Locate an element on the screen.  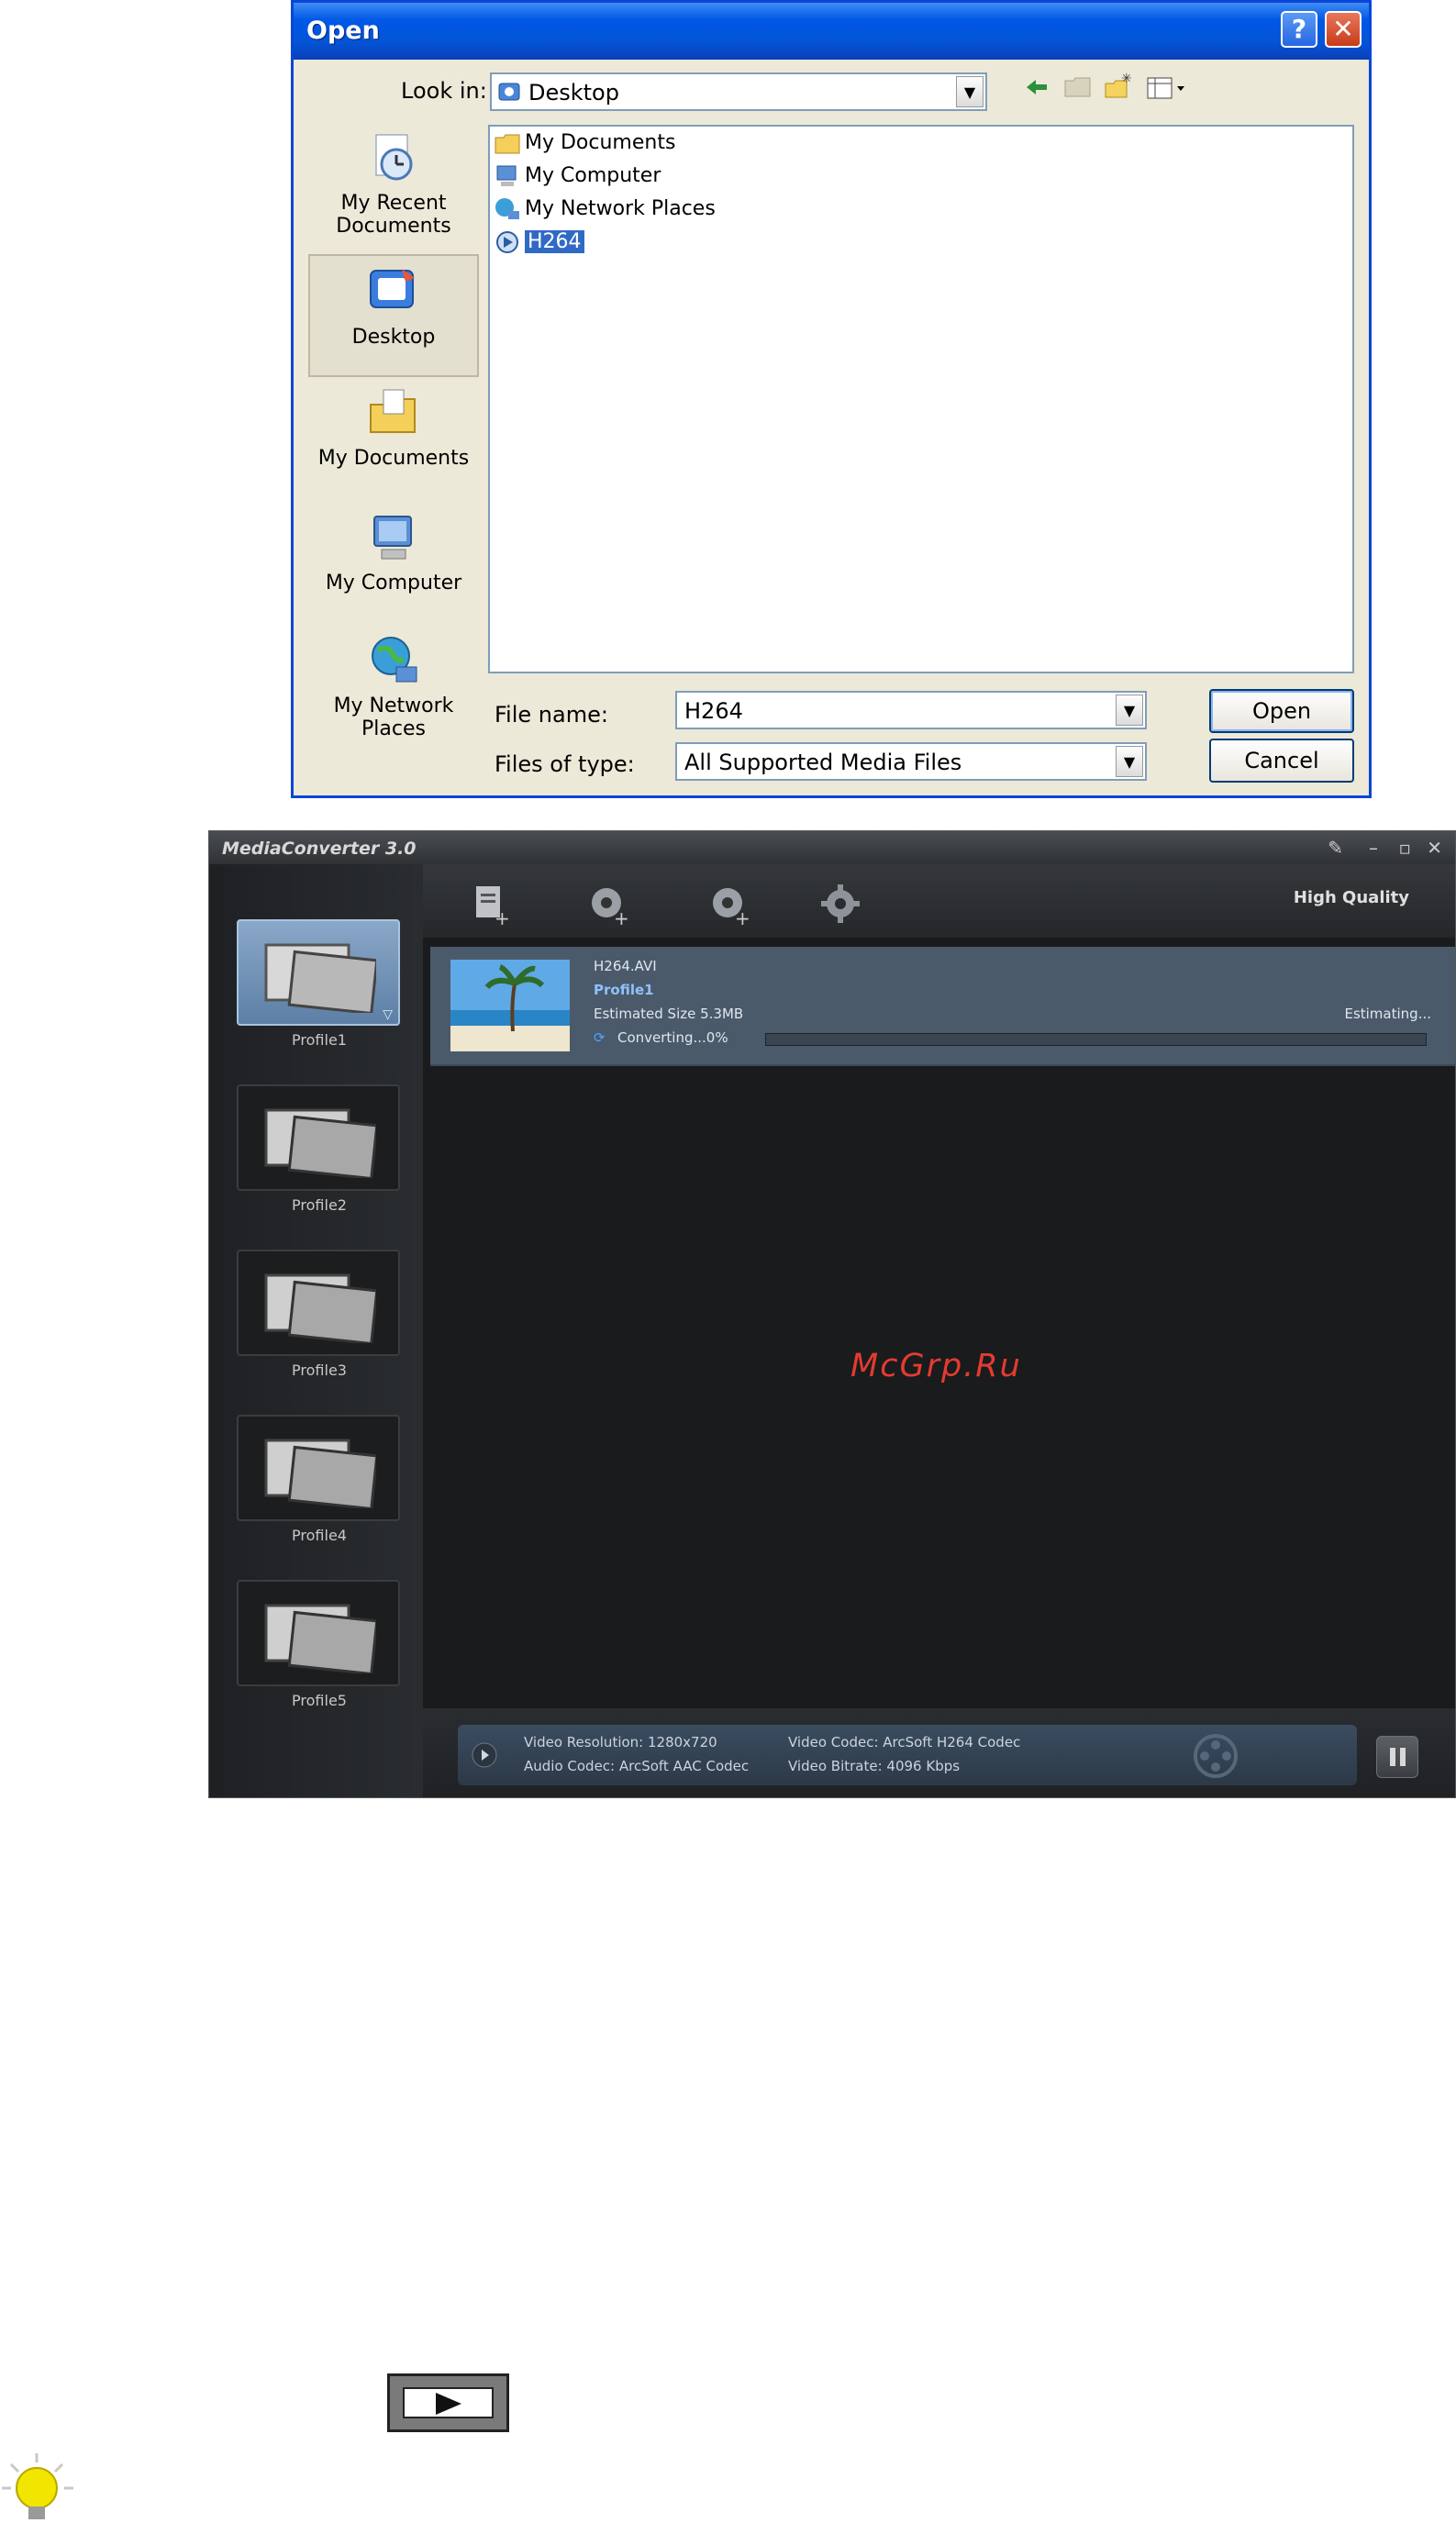
places-bar: My Recent Documents Desktop My Documents is located at coordinates (393, 450).